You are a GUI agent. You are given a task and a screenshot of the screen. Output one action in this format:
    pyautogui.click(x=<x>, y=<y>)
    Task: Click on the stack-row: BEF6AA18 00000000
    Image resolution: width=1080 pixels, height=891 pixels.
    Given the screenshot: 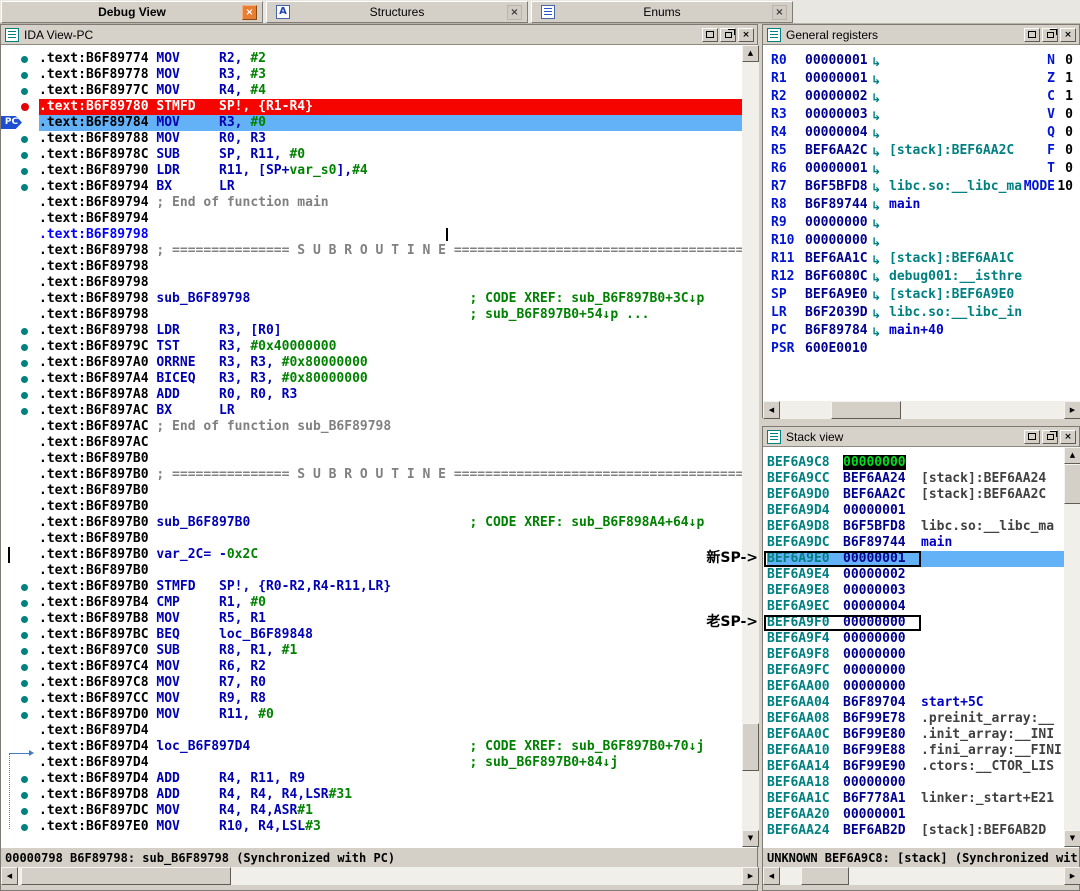 What is the action you would take?
    pyautogui.click(x=915, y=783)
    